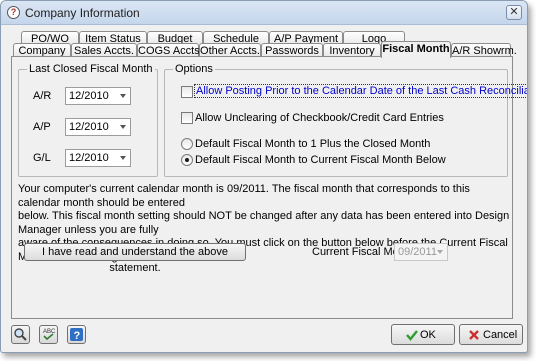 The image size is (536, 361). Describe the element at coordinates (514, 12) in the screenshot. I see `close-button: ✕` at that location.